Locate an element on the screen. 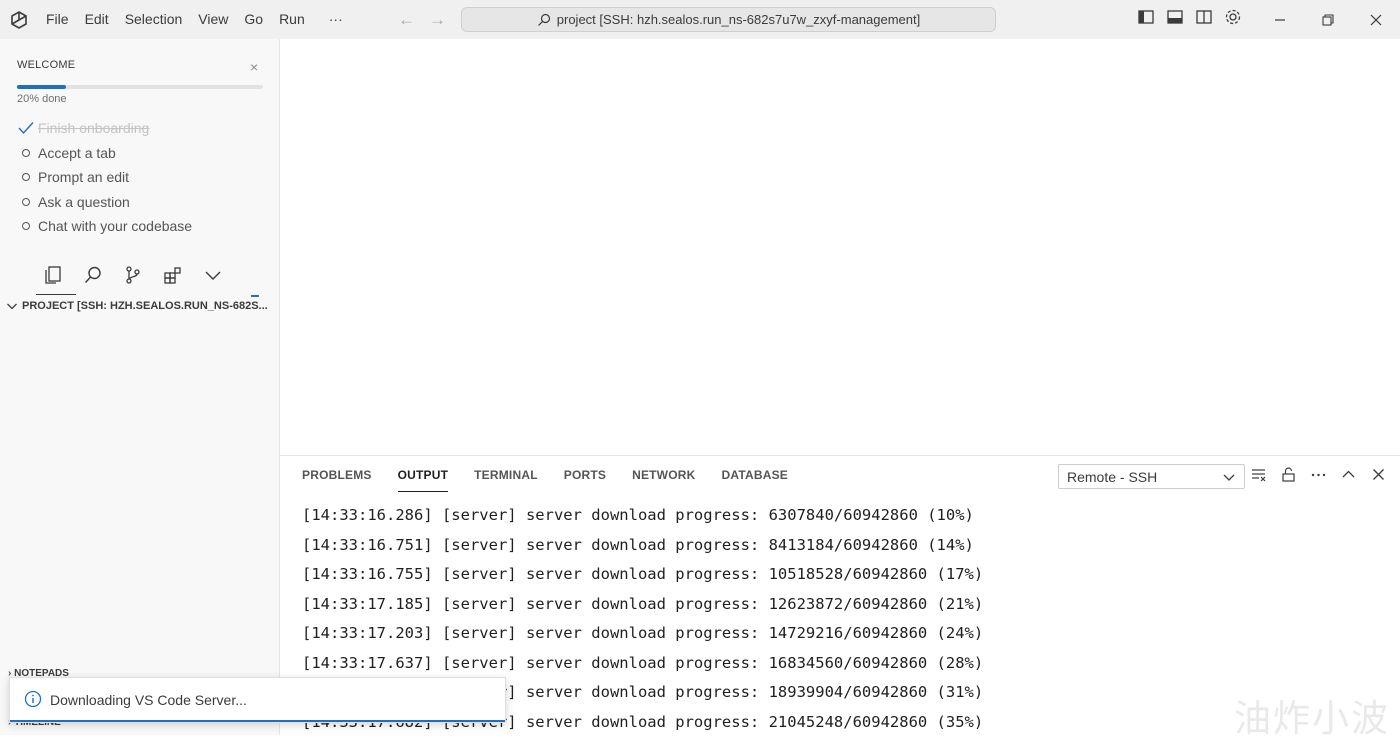 The height and width of the screenshot is (742, 1400). close-panel-icon is located at coordinates (1378, 477).